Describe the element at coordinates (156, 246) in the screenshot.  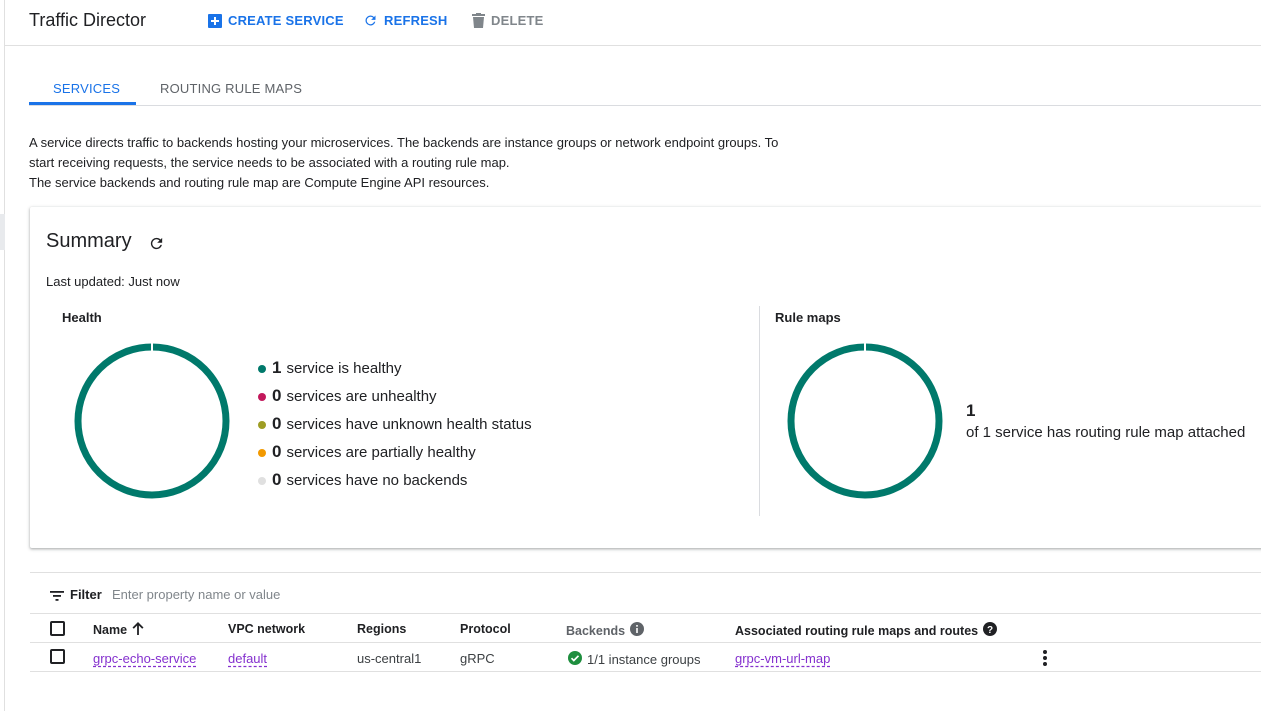
I see `summary-refresh-icon` at that location.